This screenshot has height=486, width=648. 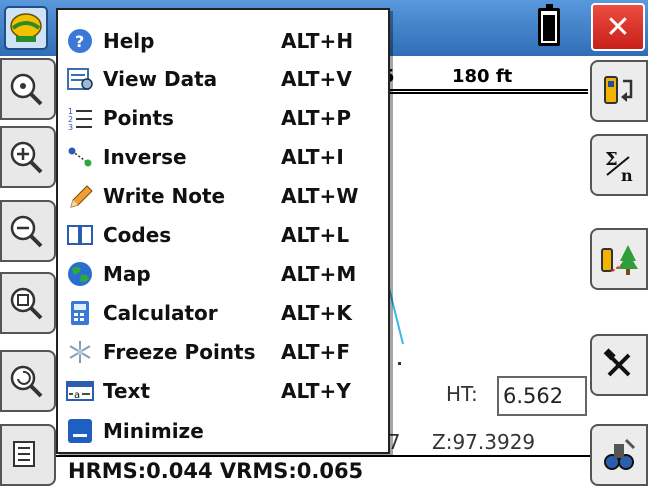 What do you see at coordinates (80, 196) in the screenshot?
I see `pencil-icon` at bounding box center [80, 196].